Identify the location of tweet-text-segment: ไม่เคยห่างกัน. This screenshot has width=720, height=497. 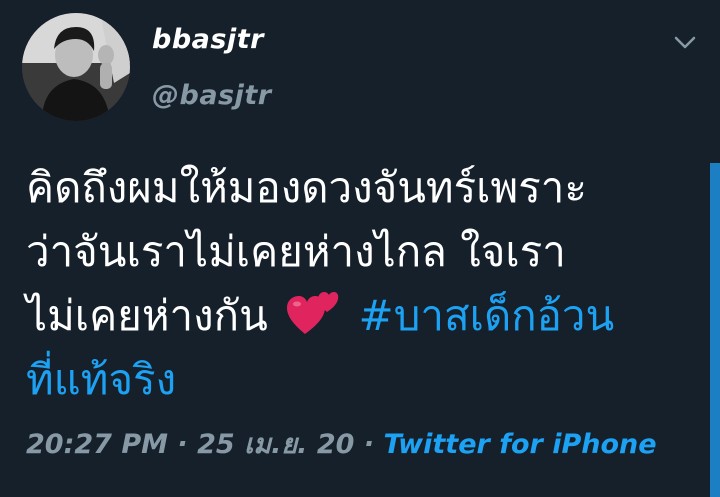
(147, 315).